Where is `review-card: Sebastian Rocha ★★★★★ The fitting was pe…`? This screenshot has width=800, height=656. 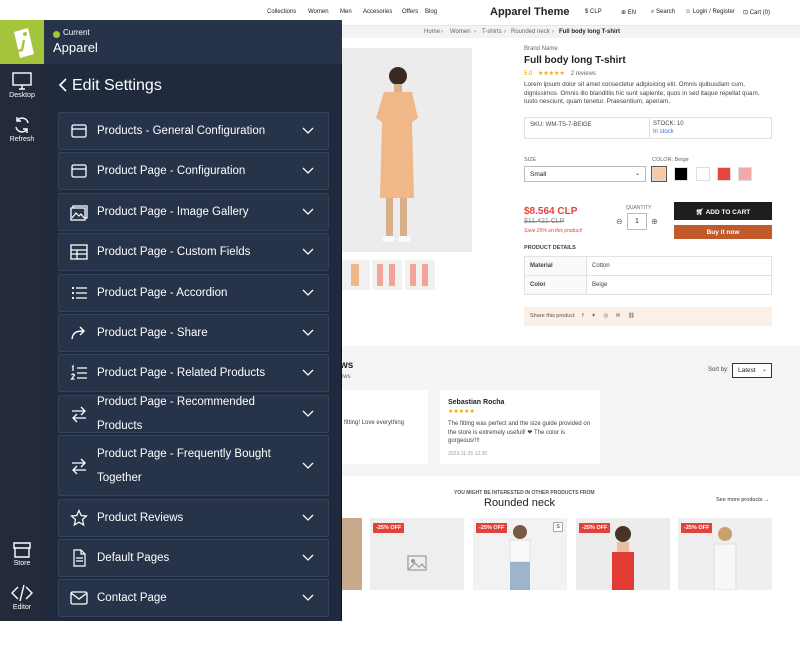
review-card: Sebastian Rocha ★★★★★ The fitting was pe… is located at coordinates (520, 427).